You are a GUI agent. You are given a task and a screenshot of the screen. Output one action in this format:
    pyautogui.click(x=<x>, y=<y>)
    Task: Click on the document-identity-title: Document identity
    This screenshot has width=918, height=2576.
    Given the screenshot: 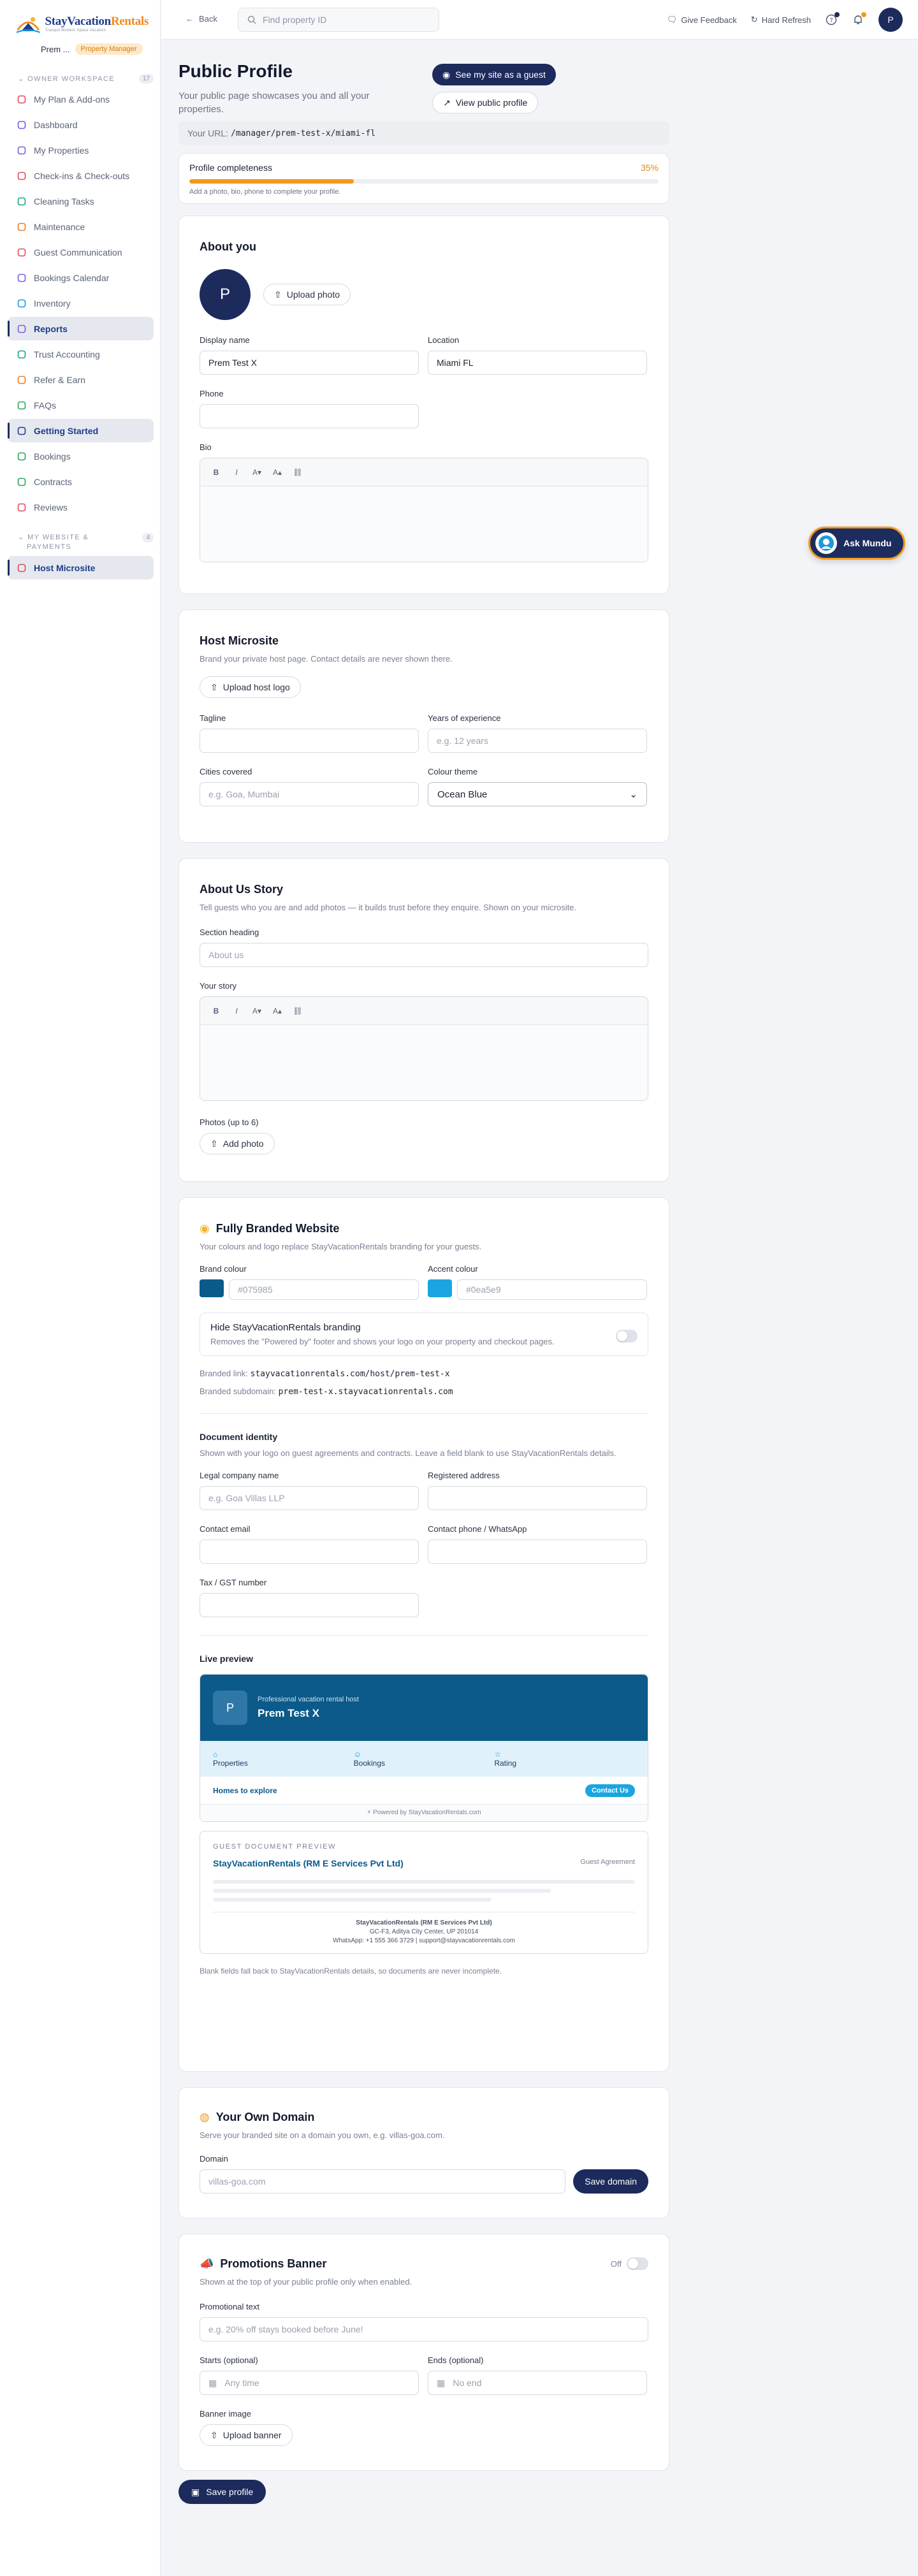 What is the action you would take?
    pyautogui.click(x=239, y=1437)
    